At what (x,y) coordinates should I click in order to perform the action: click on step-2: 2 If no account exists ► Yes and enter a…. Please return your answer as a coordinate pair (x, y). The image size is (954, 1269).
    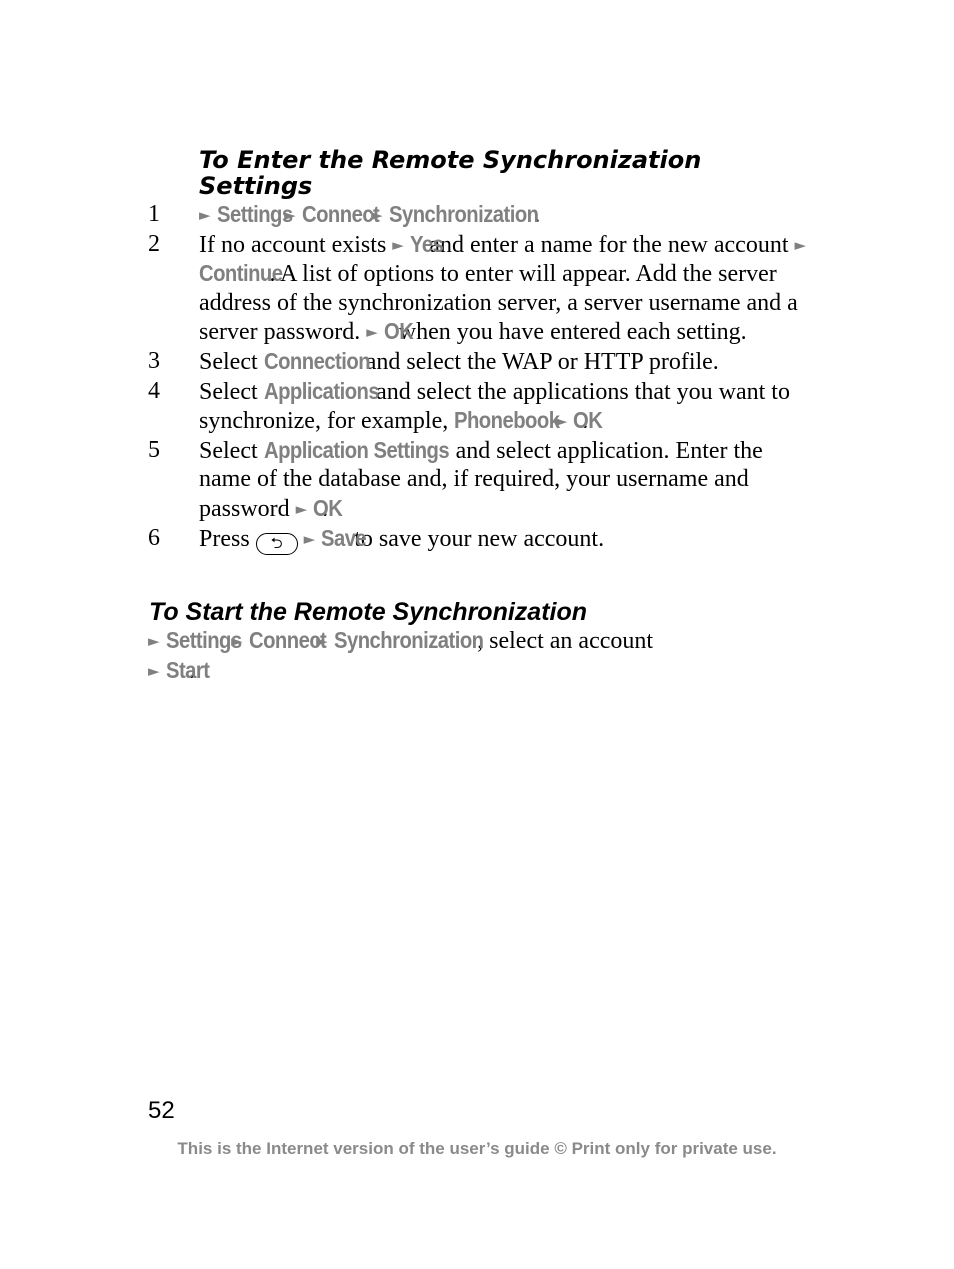
    Looking at the image, I should click on (478, 288).